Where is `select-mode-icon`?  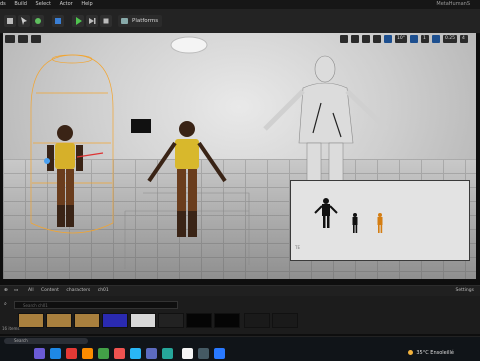 select-mode-icon is located at coordinates (24, 21).